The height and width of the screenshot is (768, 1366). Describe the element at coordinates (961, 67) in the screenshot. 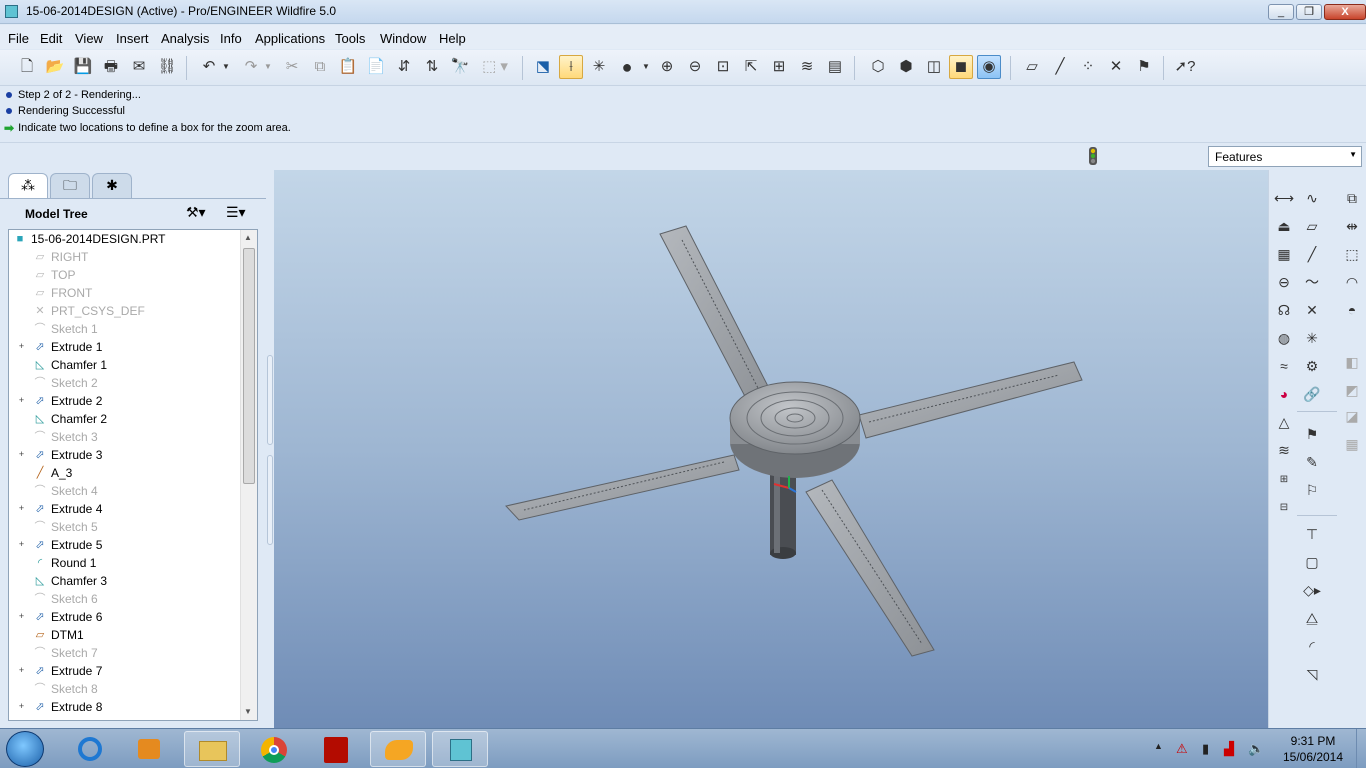

I see `shading-icon: ◼` at that location.